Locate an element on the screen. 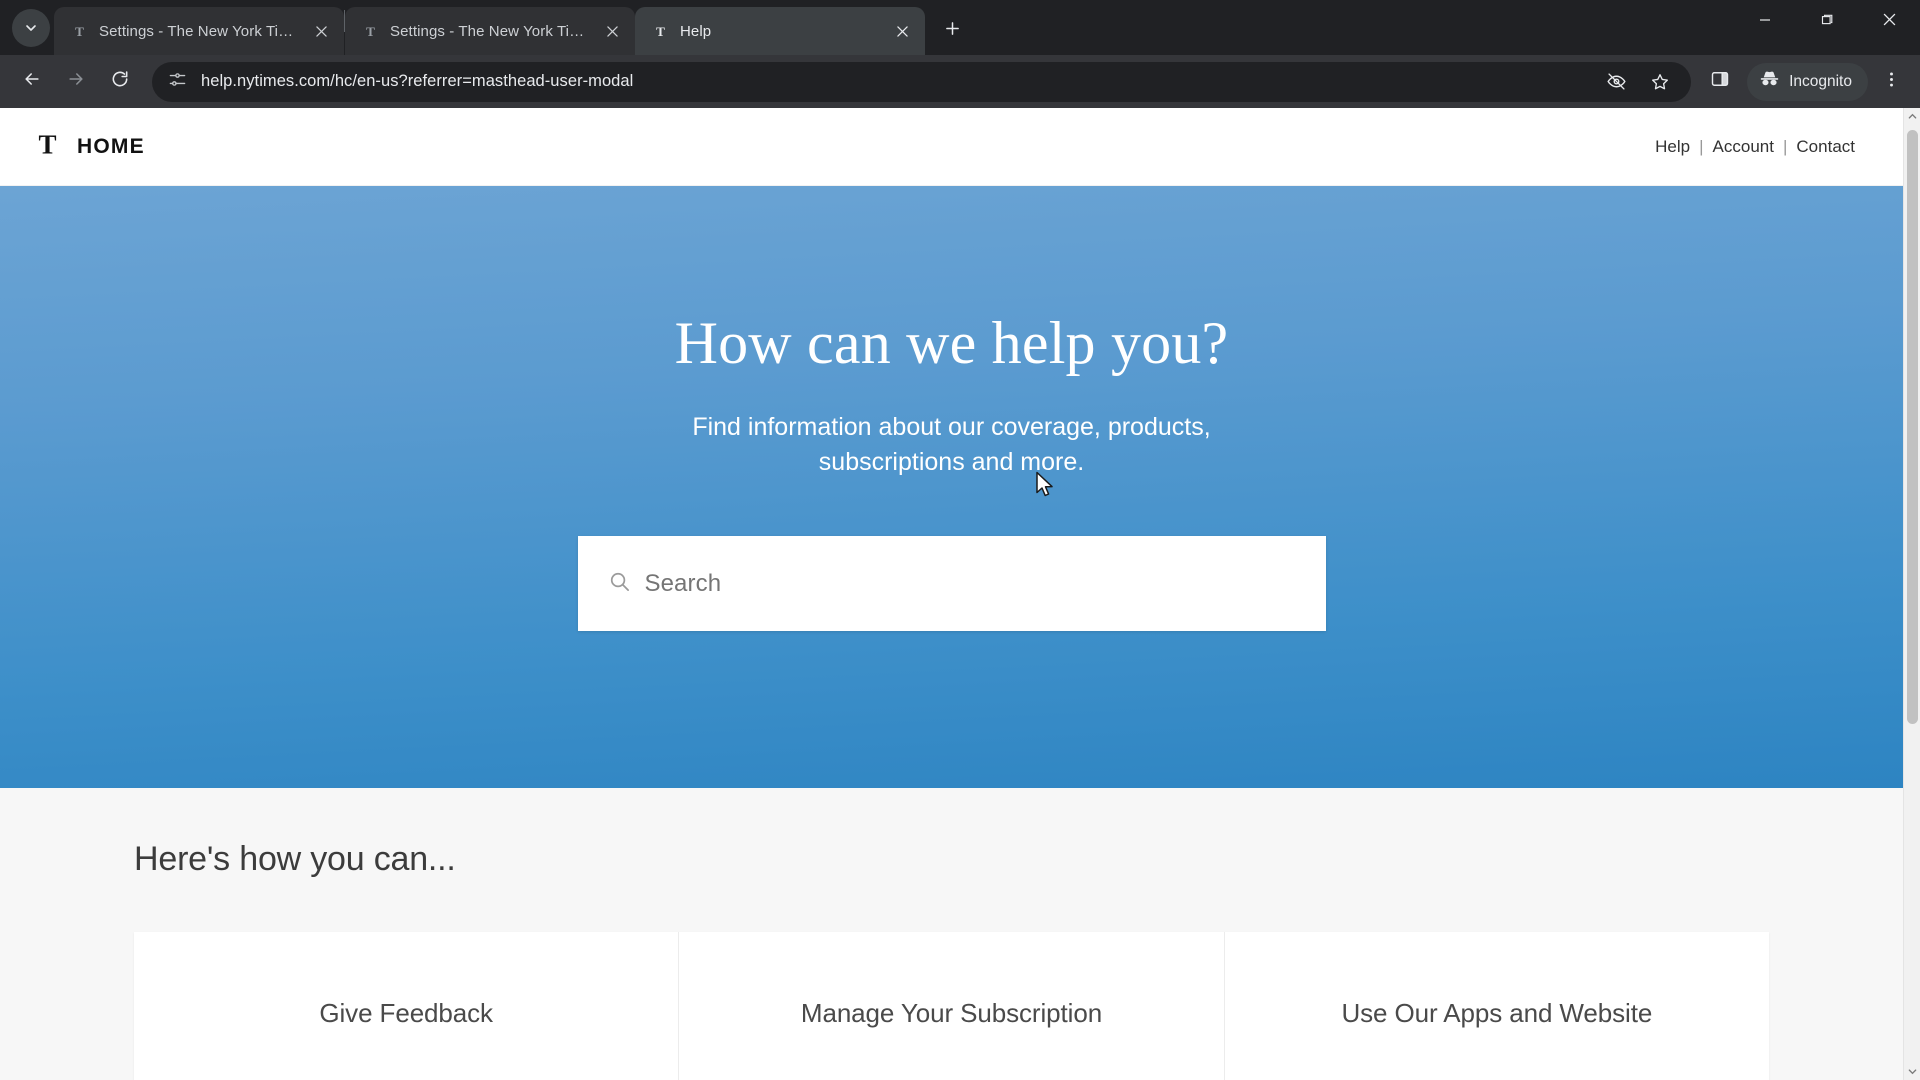 This screenshot has width=1920, height=1080. browser-tab-active: T Help is located at coordinates (780, 31).